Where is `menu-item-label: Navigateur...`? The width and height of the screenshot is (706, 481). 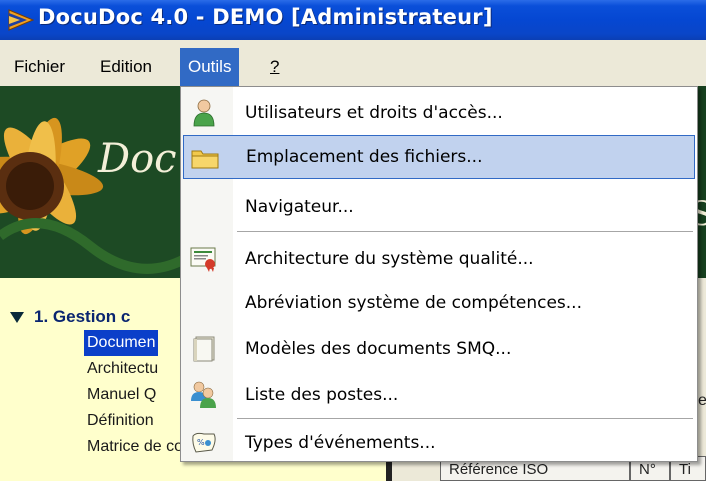 menu-item-label: Navigateur... is located at coordinates (299, 207).